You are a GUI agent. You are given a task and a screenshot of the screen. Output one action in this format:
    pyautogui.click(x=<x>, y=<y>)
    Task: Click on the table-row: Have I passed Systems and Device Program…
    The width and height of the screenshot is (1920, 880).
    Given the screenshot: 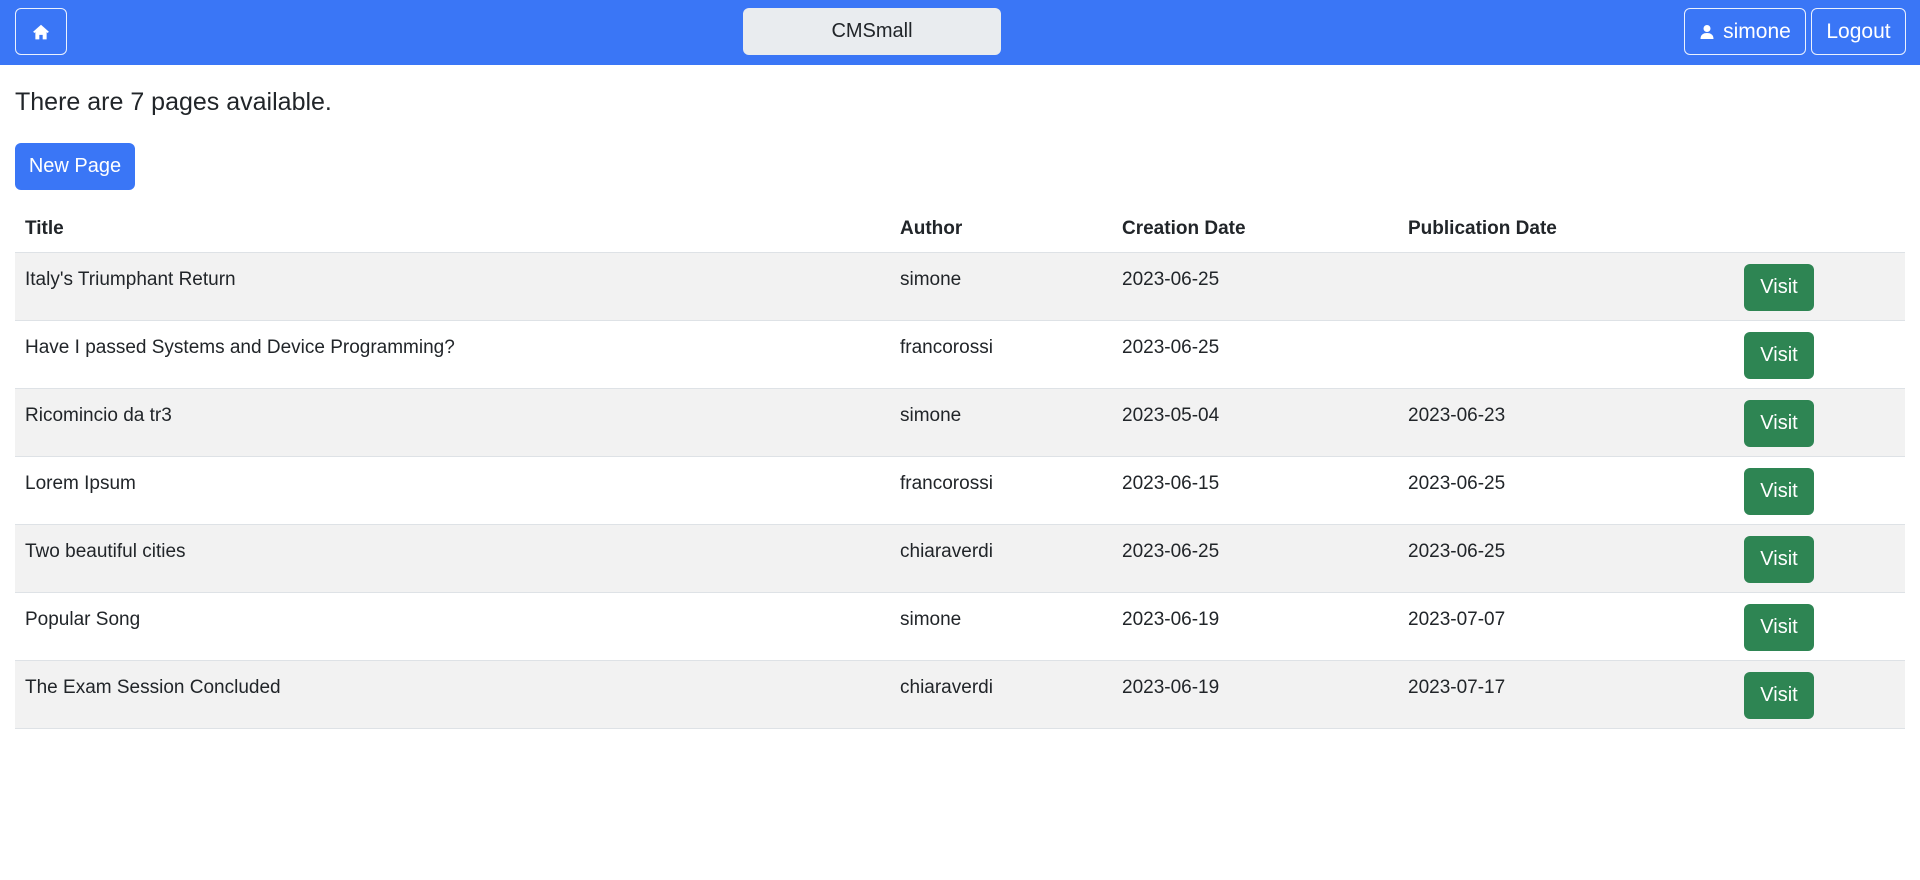 What is the action you would take?
    pyautogui.click(x=960, y=355)
    